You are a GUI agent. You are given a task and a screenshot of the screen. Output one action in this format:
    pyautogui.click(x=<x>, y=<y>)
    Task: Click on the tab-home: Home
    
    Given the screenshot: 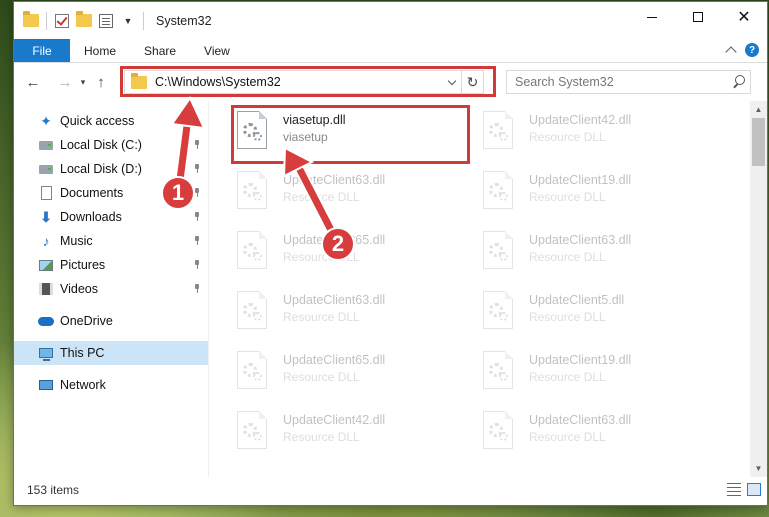 What is the action you would take?
    pyautogui.click(x=100, y=50)
    